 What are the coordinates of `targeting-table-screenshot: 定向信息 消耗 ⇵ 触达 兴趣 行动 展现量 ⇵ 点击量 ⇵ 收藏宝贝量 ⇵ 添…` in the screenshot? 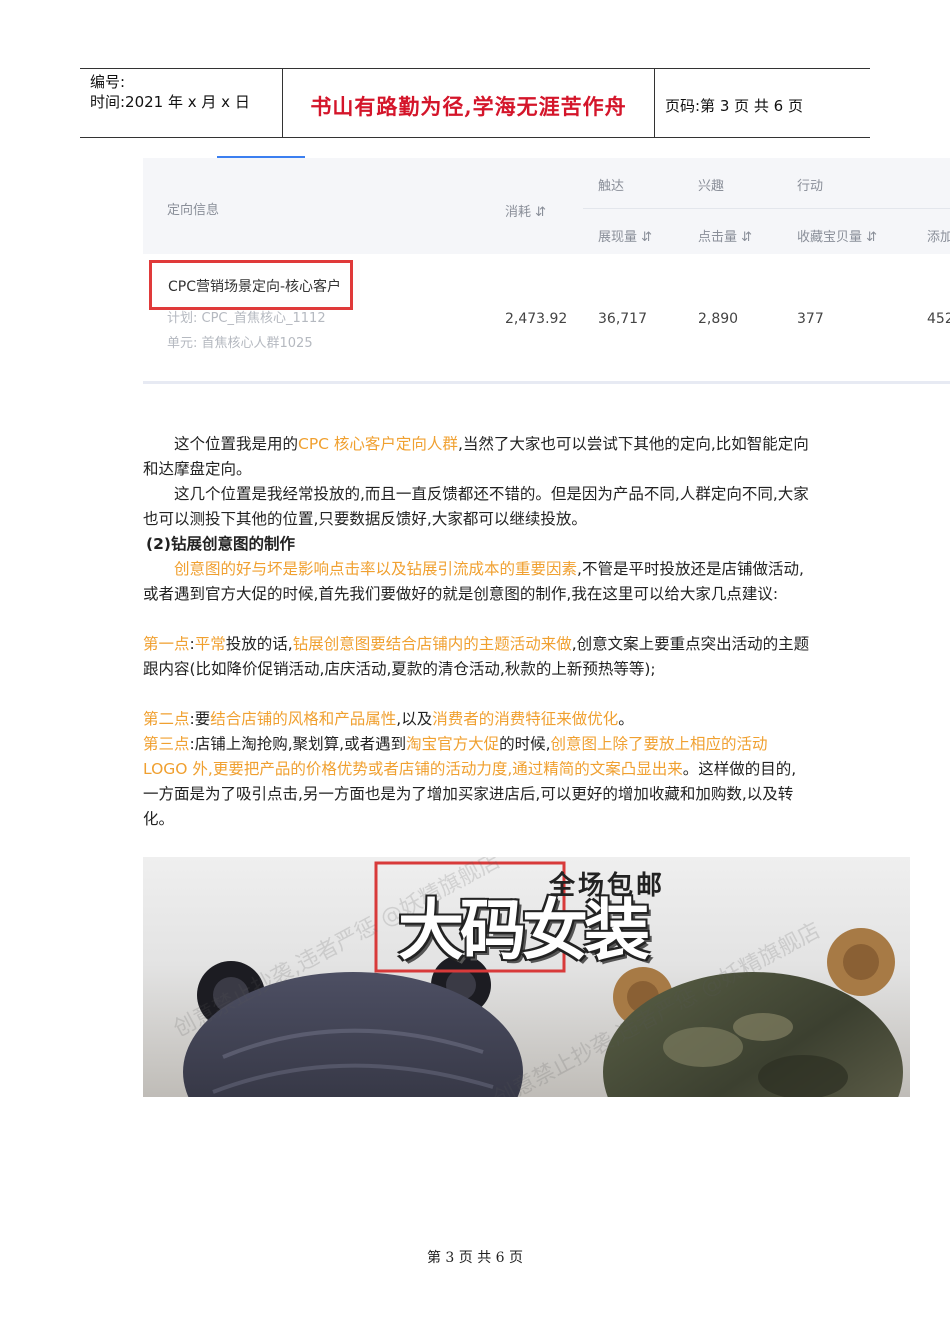 It's located at (546, 270).